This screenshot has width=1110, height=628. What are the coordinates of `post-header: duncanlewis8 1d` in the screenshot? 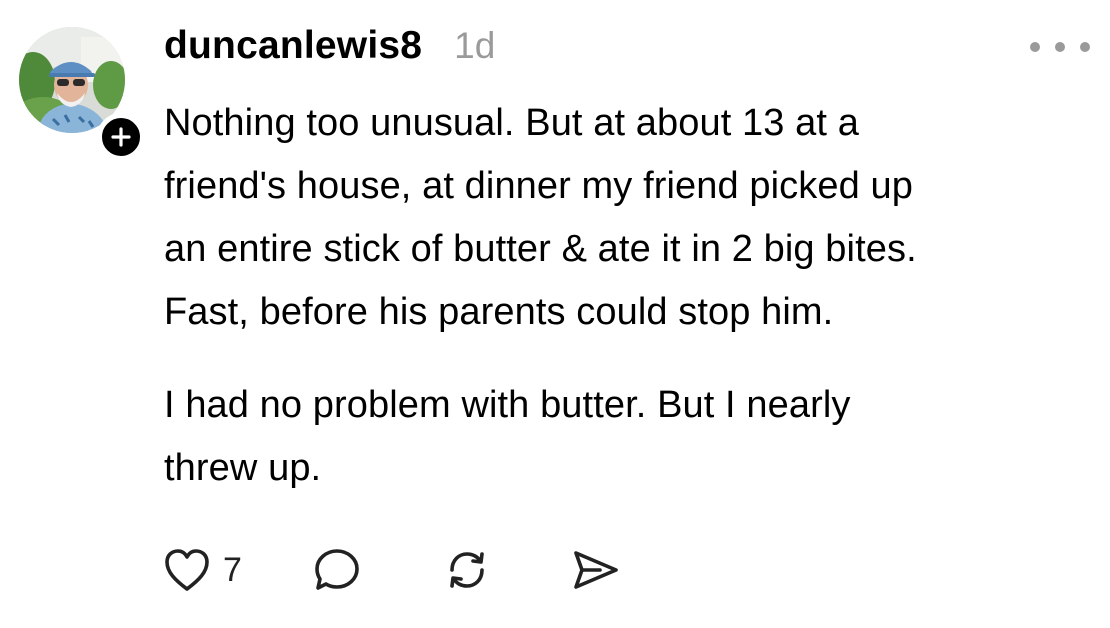 It's located at (329, 46).